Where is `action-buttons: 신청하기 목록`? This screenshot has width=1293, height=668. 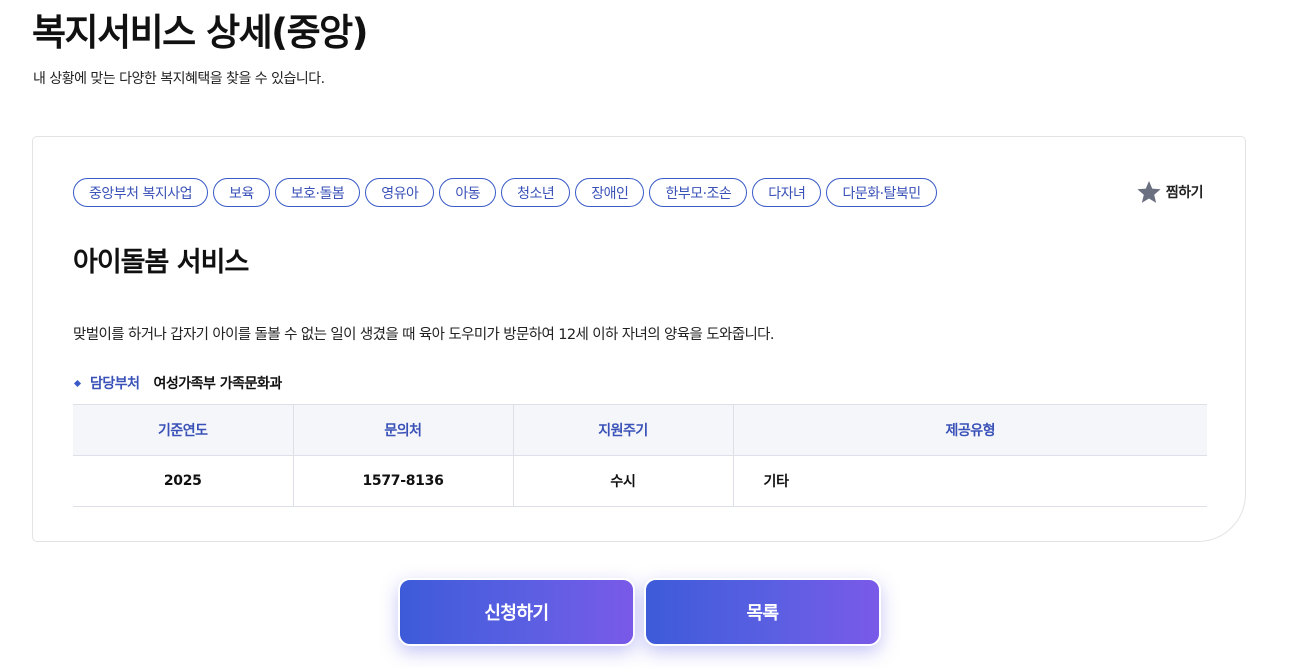 action-buttons: 신청하기 목록 is located at coordinates (639, 612).